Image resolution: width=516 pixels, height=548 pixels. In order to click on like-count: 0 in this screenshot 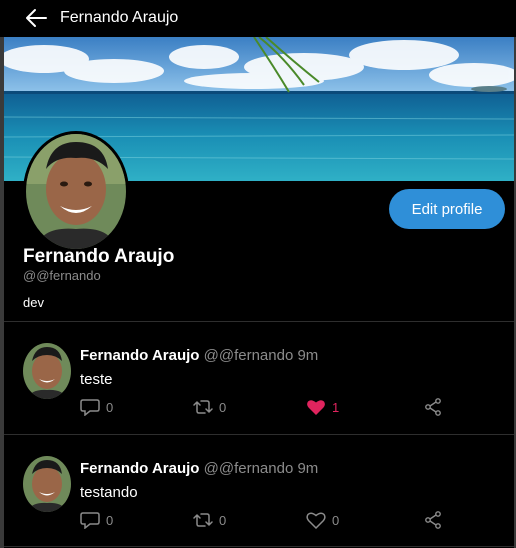, I will do `click(336, 520)`.